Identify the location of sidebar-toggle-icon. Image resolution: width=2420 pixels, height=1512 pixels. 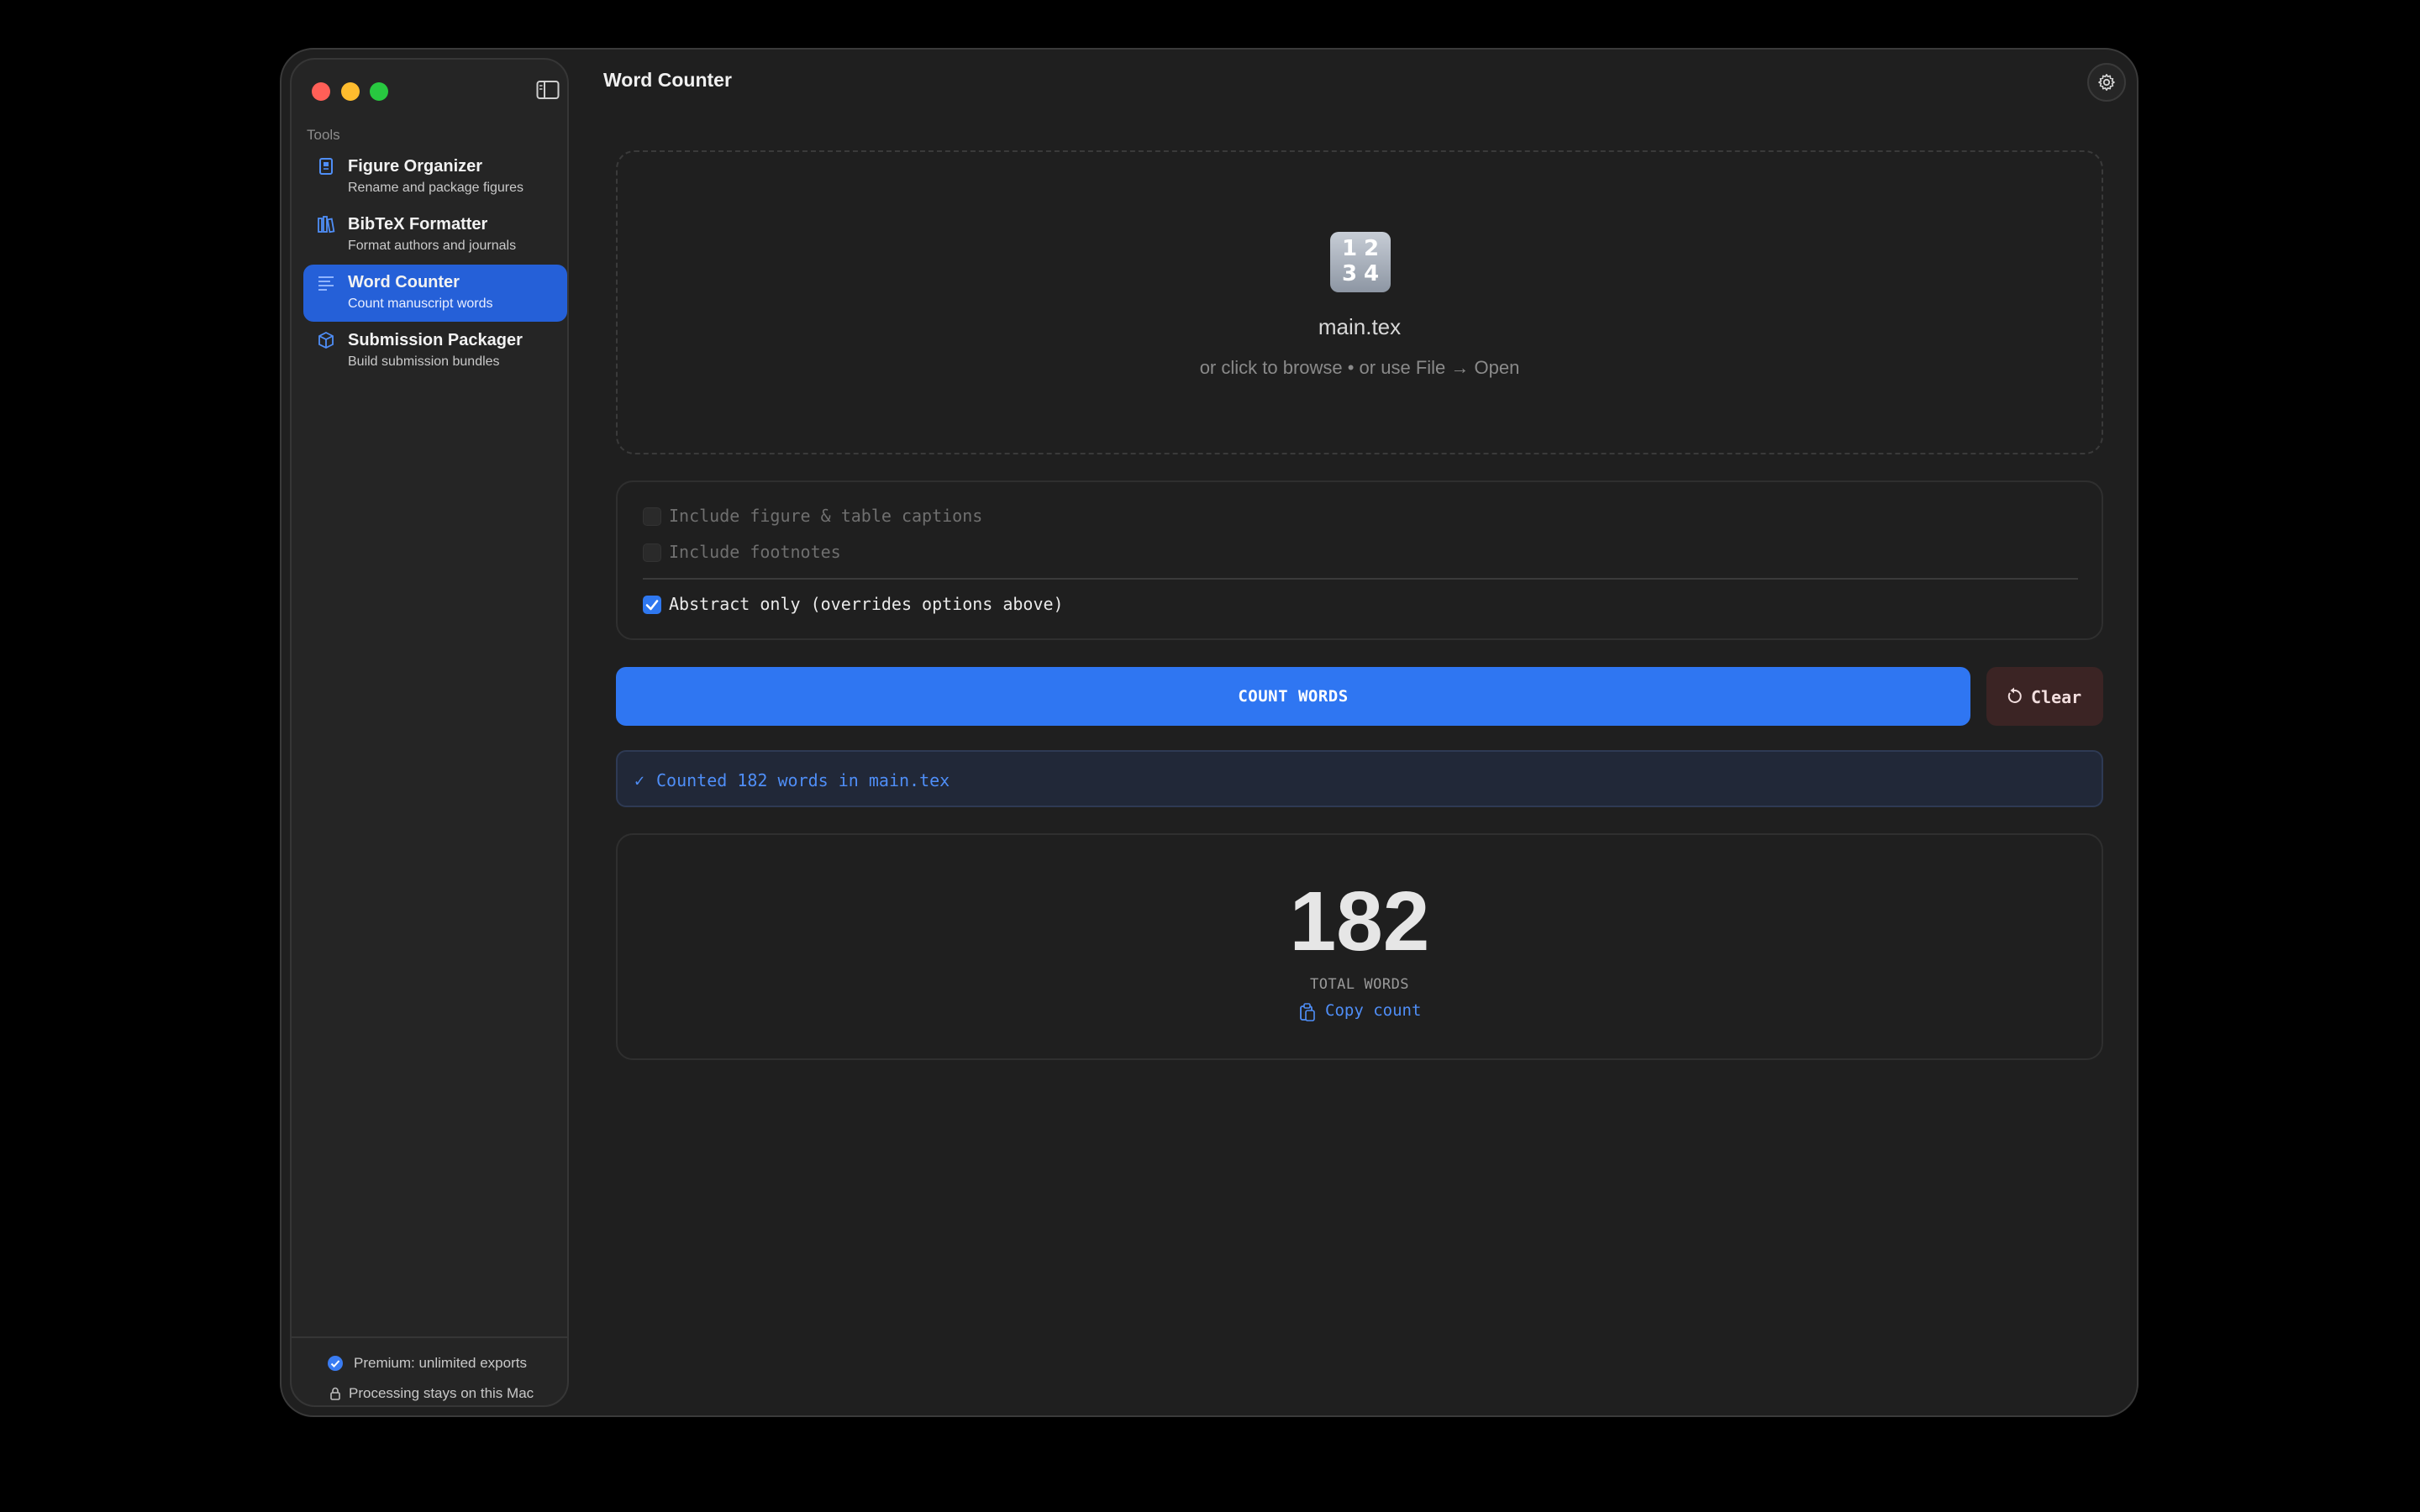
(548, 90).